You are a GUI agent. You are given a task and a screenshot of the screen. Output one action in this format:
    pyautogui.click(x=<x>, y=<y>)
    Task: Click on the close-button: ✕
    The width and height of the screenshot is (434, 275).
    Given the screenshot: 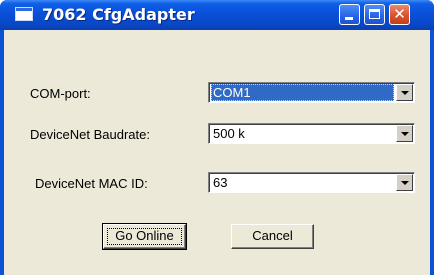 What is the action you would take?
    pyautogui.click(x=399, y=14)
    